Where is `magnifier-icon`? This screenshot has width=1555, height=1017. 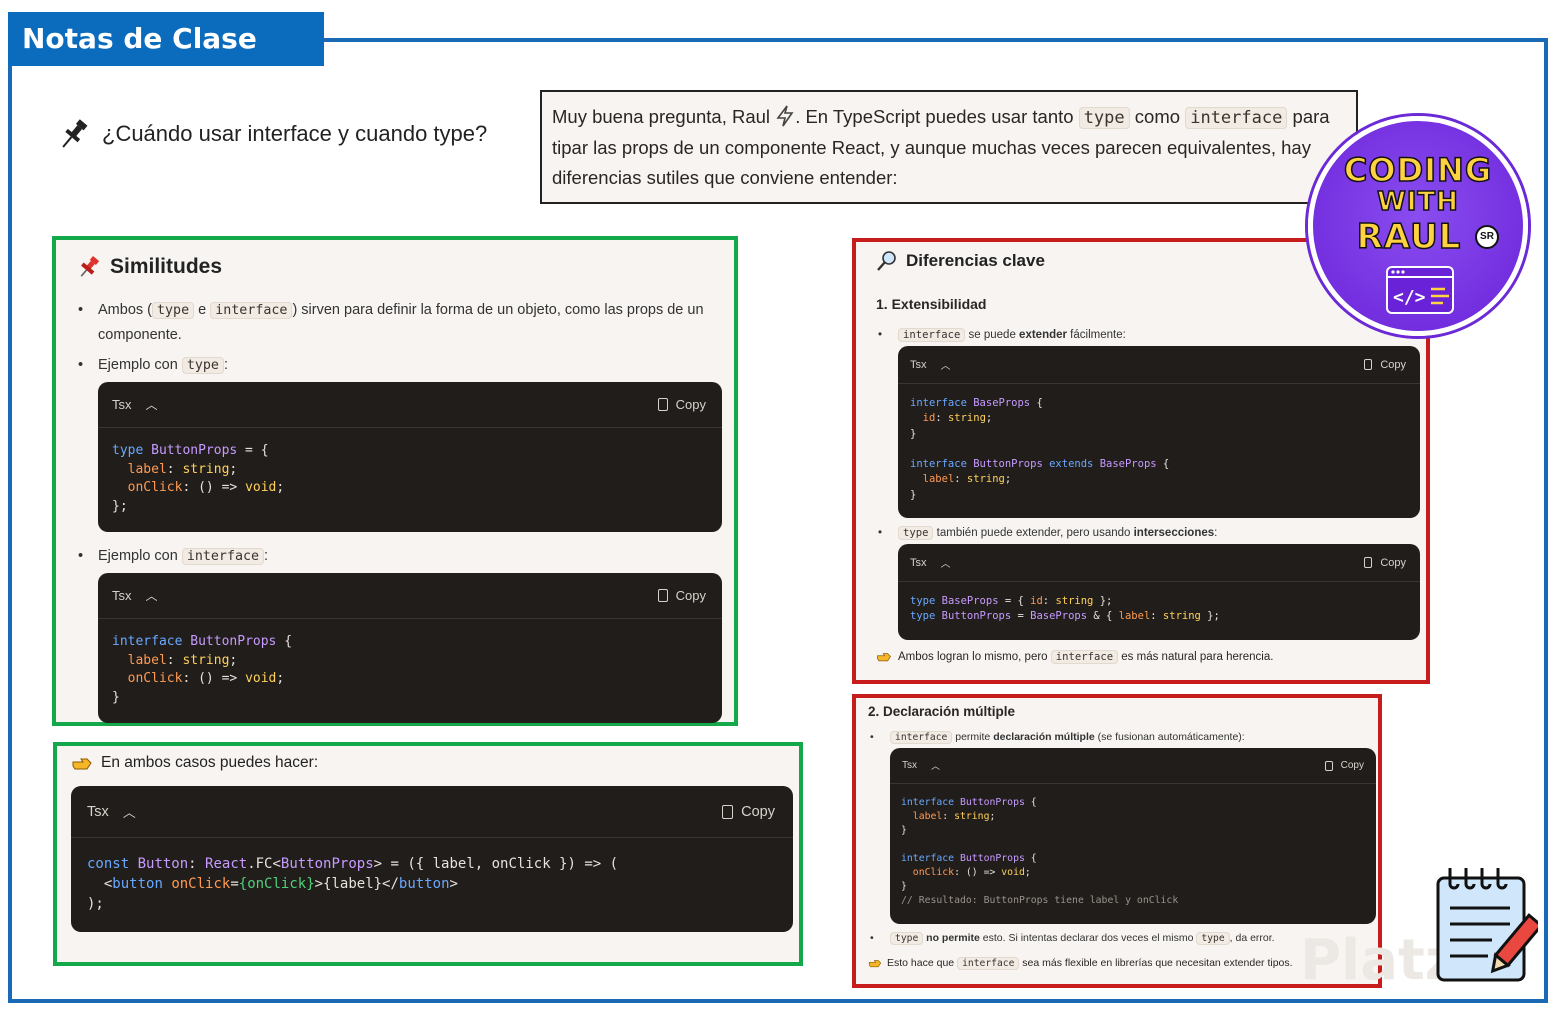
magnifier-icon is located at coordinates (886, 261).